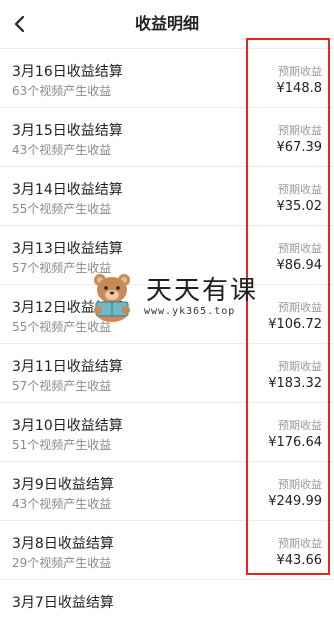 The width and height of the screenshot is (334, 620). What do you see at coordinates (67, 72) in the screenshot?
I see `settlement-title: 3月16日收益结算` at bounding box center [67, 72].